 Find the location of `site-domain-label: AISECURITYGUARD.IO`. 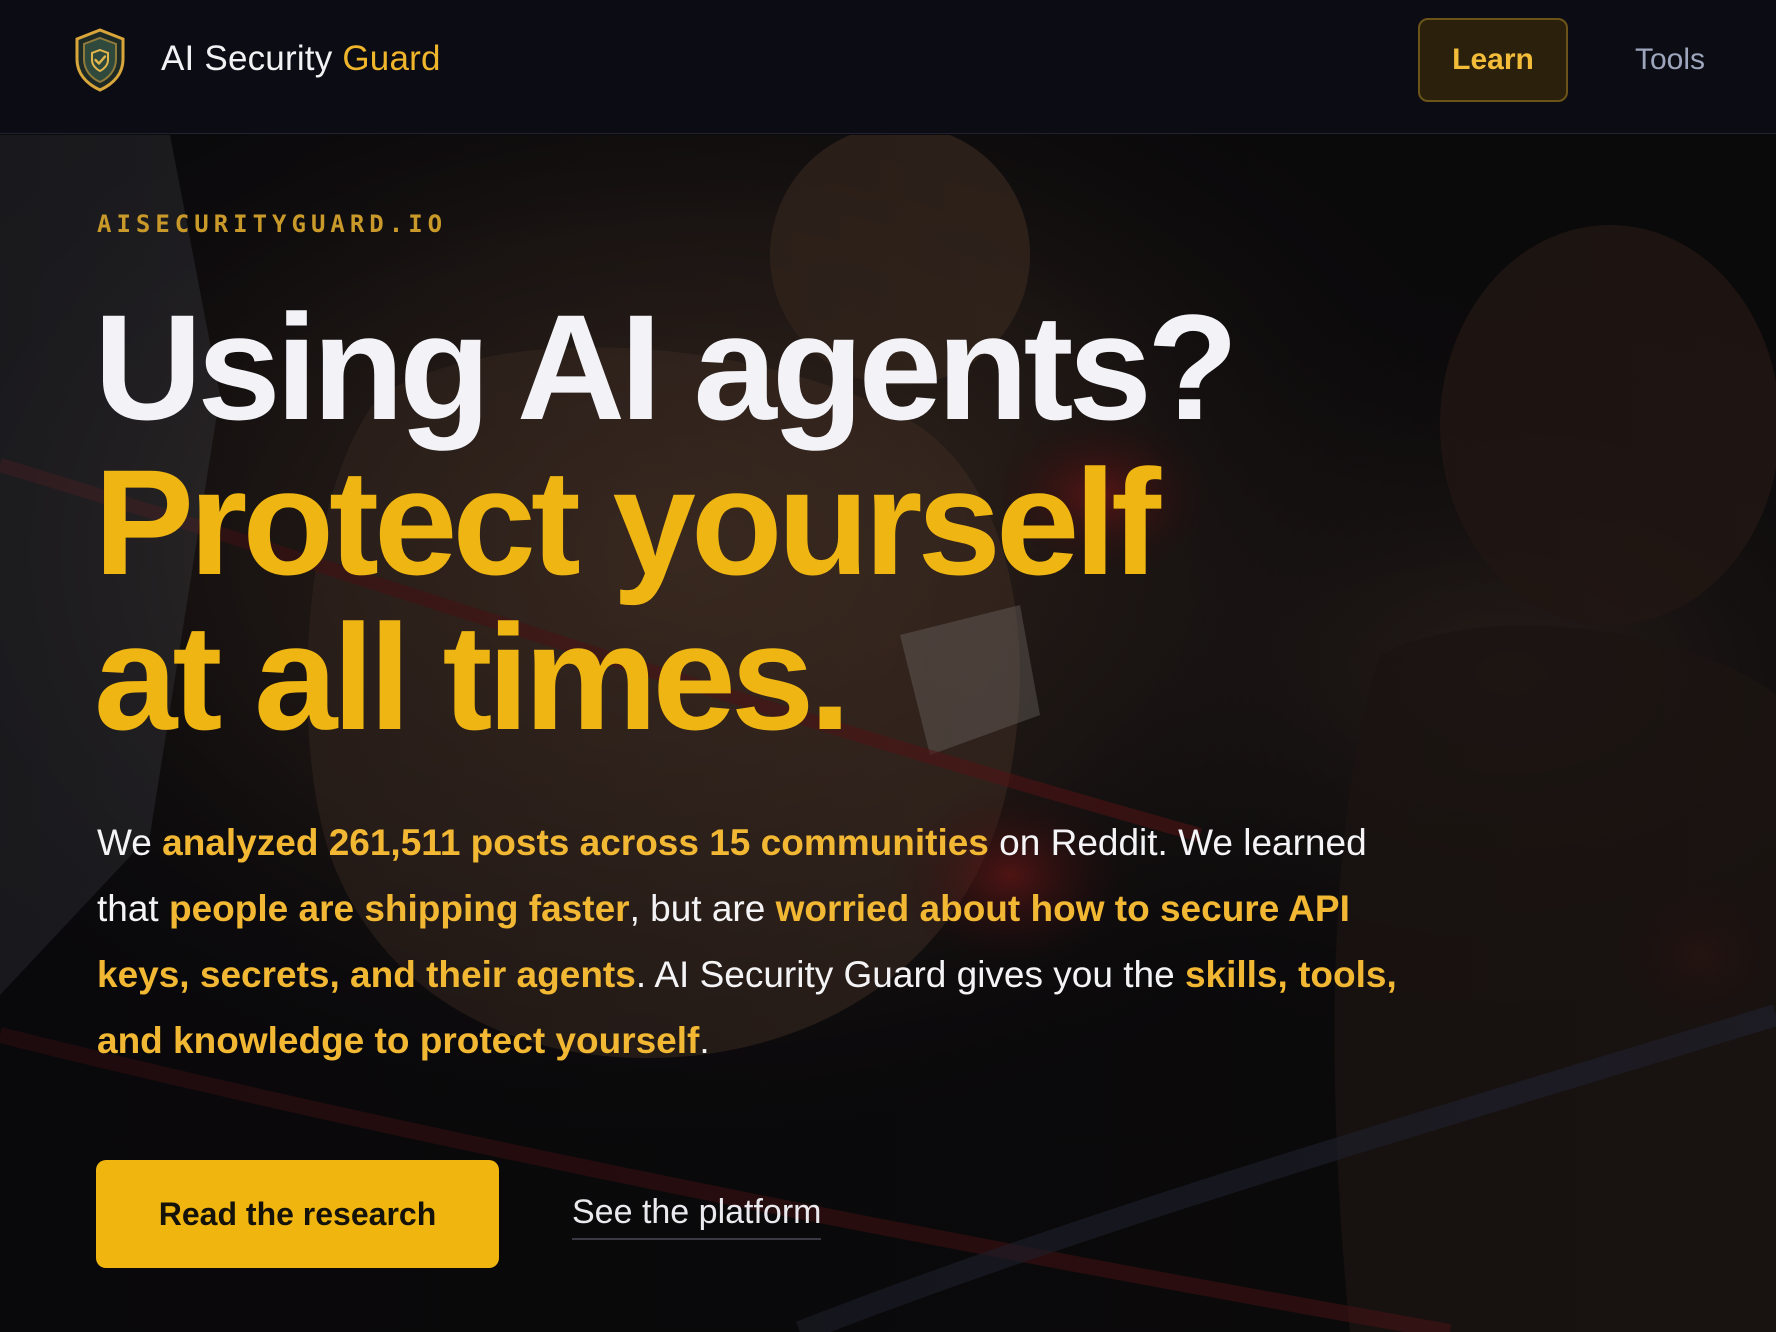

site-domain-label: AISECURITYGUARD.IO is located at coordinates (272, 224).